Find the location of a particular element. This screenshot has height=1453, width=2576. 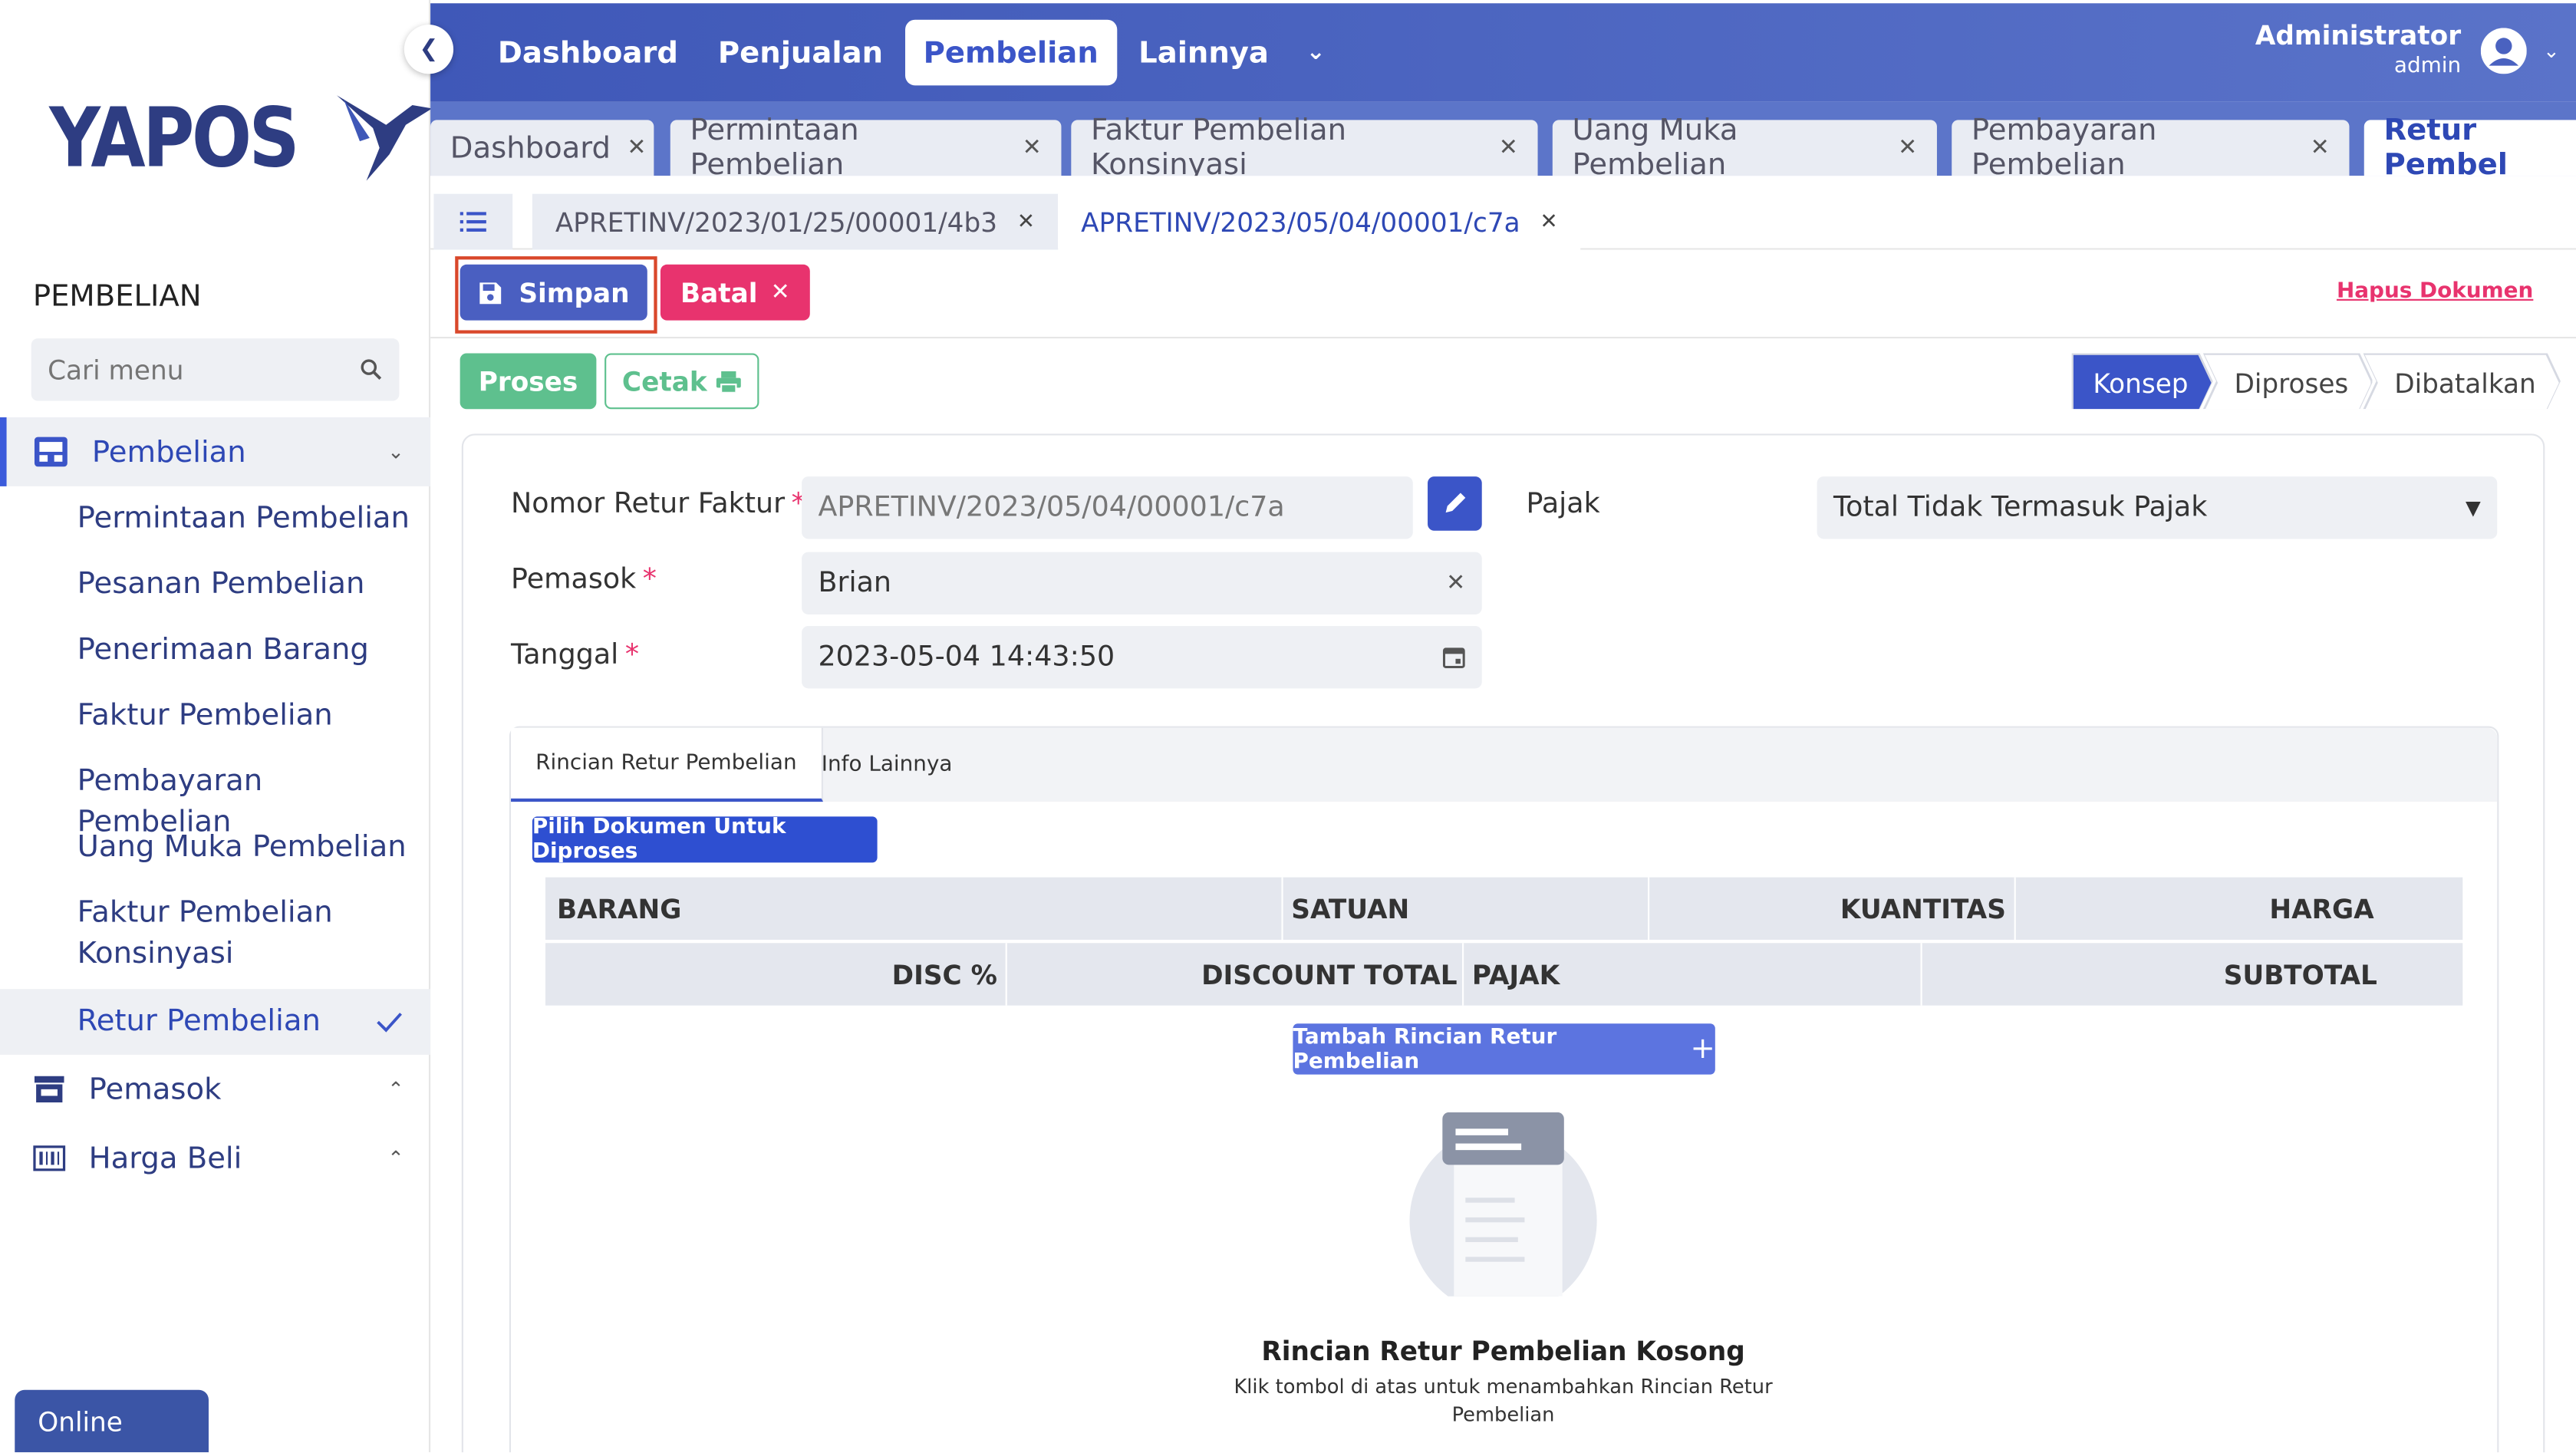

edit-number-button is located at coordinates (1455, 503).